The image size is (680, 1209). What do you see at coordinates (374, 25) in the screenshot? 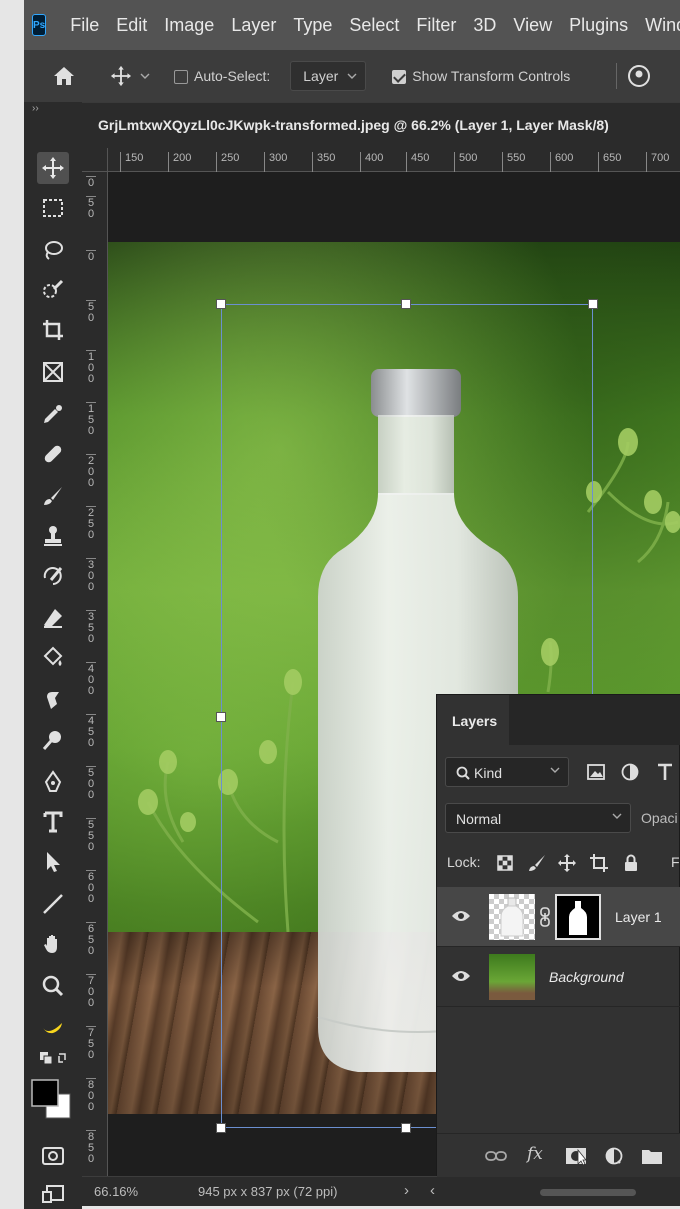
I see `menu-select: Select` at bounding box center [374, 25].